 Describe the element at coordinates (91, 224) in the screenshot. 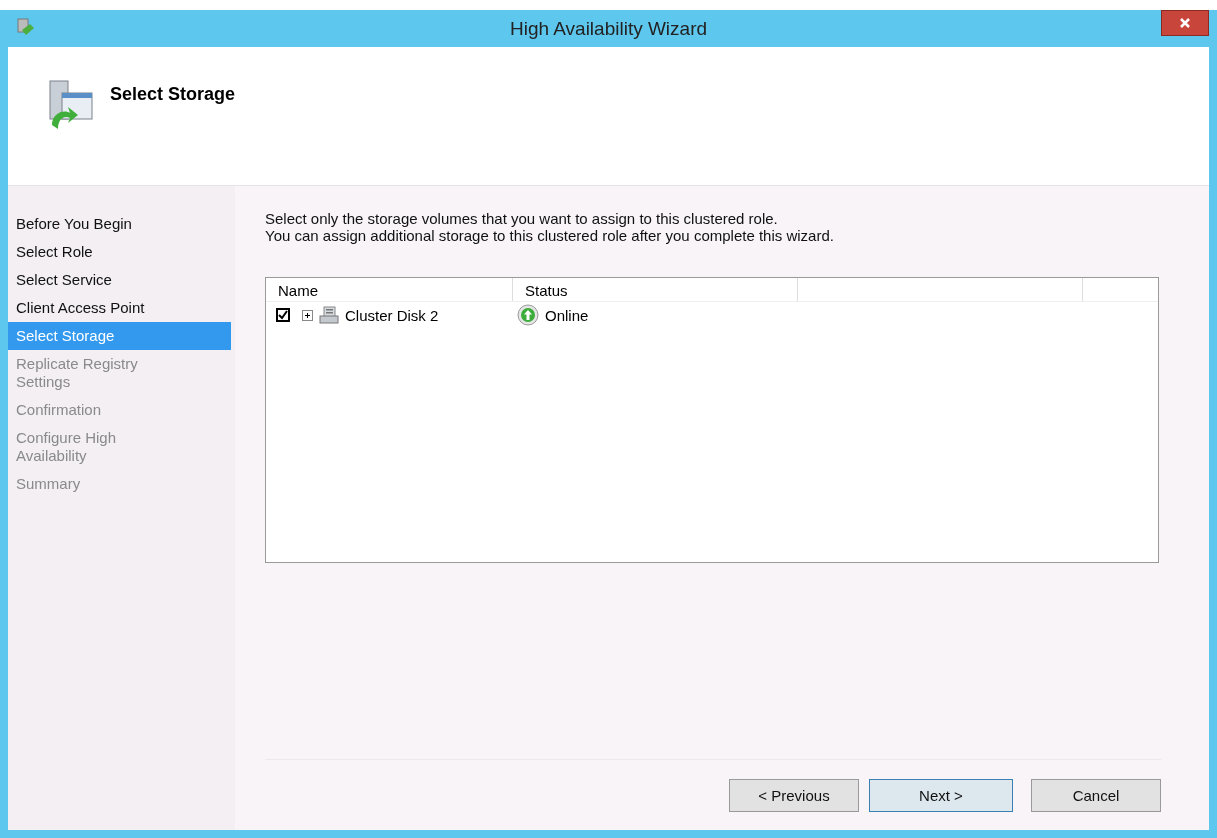

I see `wizard-step: Before You Begin` at that location.